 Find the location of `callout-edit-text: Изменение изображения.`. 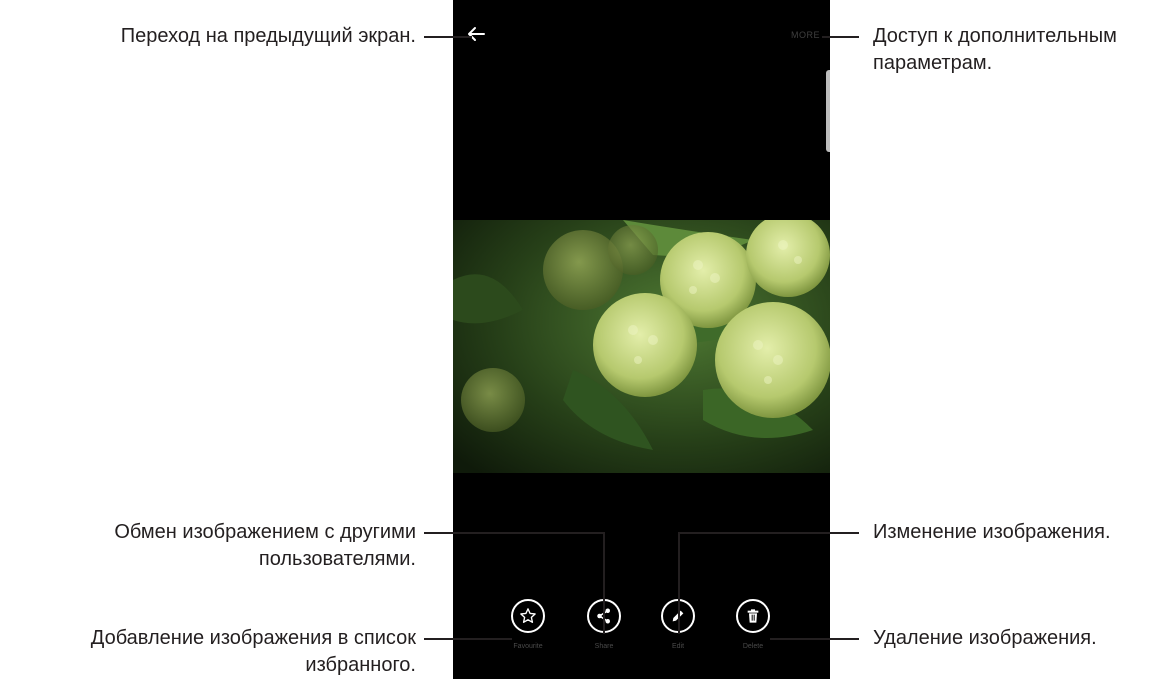

callout-edit-text: Изменение изображения. is located at coordinates (992, 532).